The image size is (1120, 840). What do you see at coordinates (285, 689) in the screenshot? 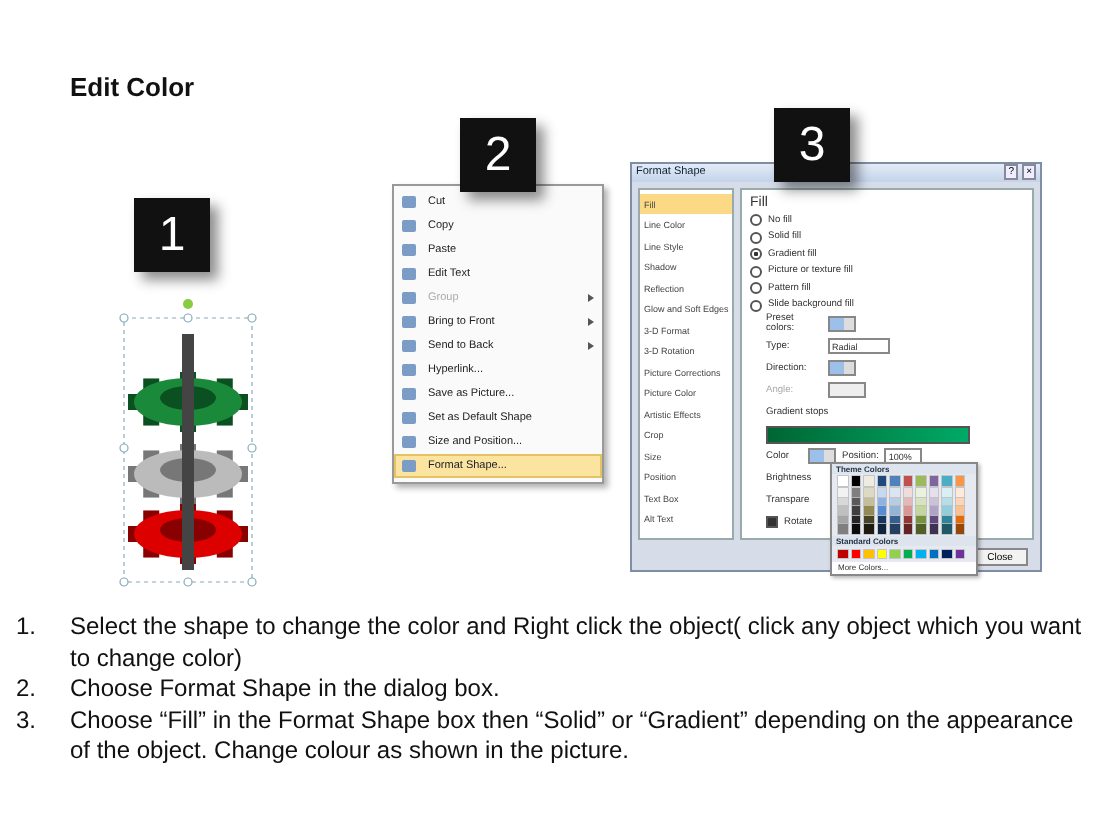
I see `step-text: Choose Format Shape in the dialog box.` at bounding box center [285, 689].